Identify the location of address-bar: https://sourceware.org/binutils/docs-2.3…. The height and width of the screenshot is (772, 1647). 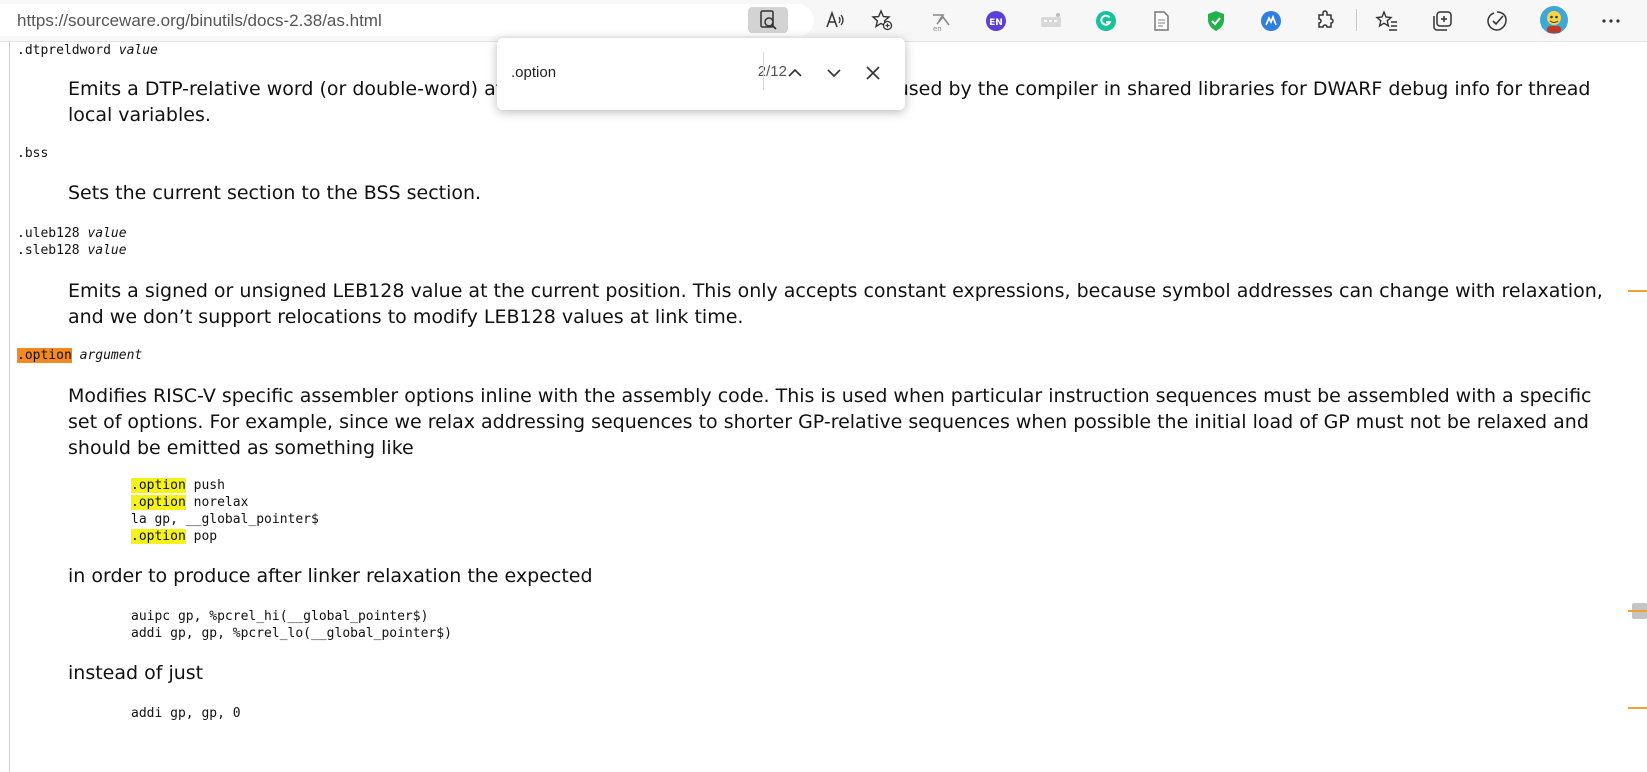
(446, 20).